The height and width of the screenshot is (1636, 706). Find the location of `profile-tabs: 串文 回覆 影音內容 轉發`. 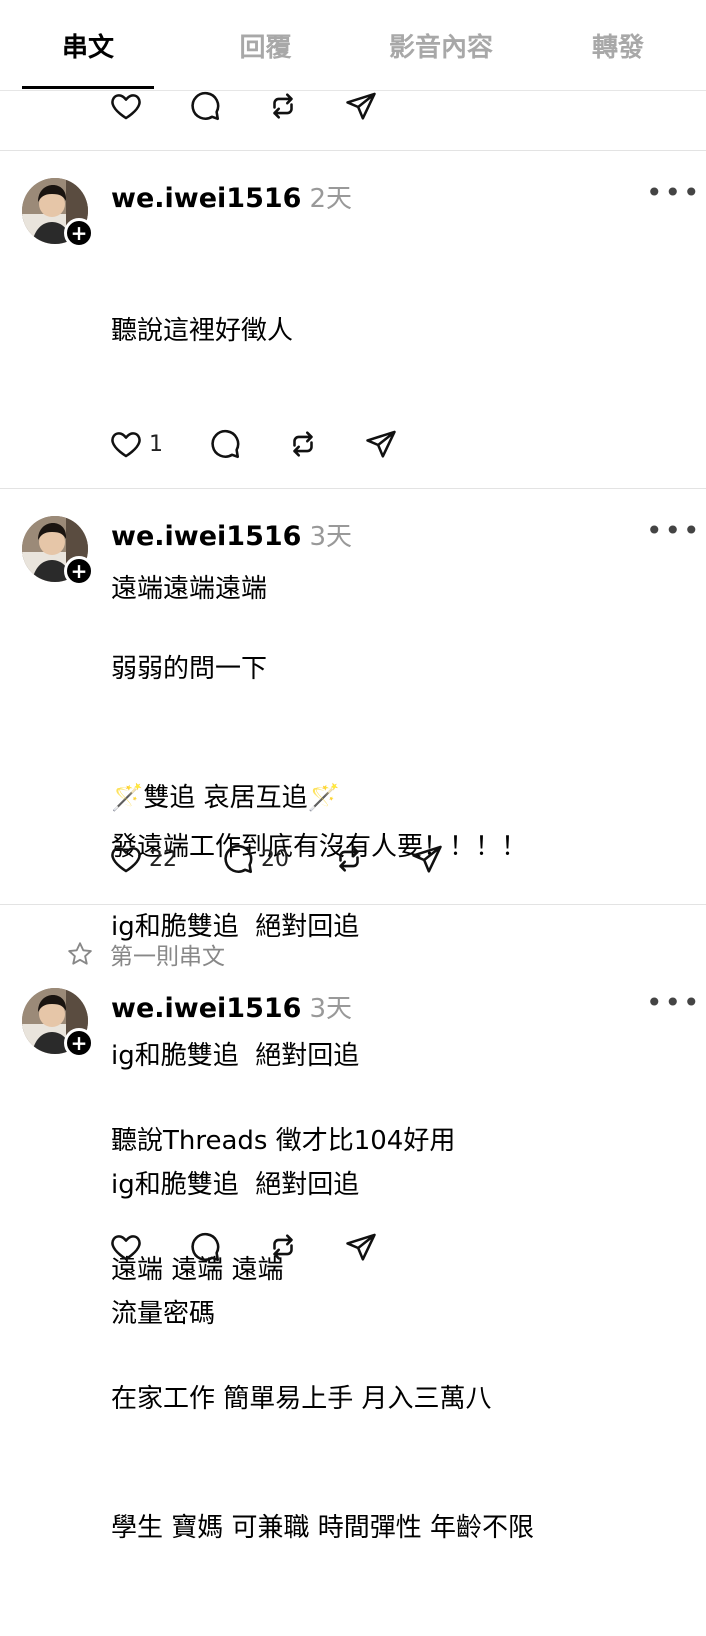

profile-tabs: 串文 回覆 影音內容 轉發 is located at coordinates (353, 45).